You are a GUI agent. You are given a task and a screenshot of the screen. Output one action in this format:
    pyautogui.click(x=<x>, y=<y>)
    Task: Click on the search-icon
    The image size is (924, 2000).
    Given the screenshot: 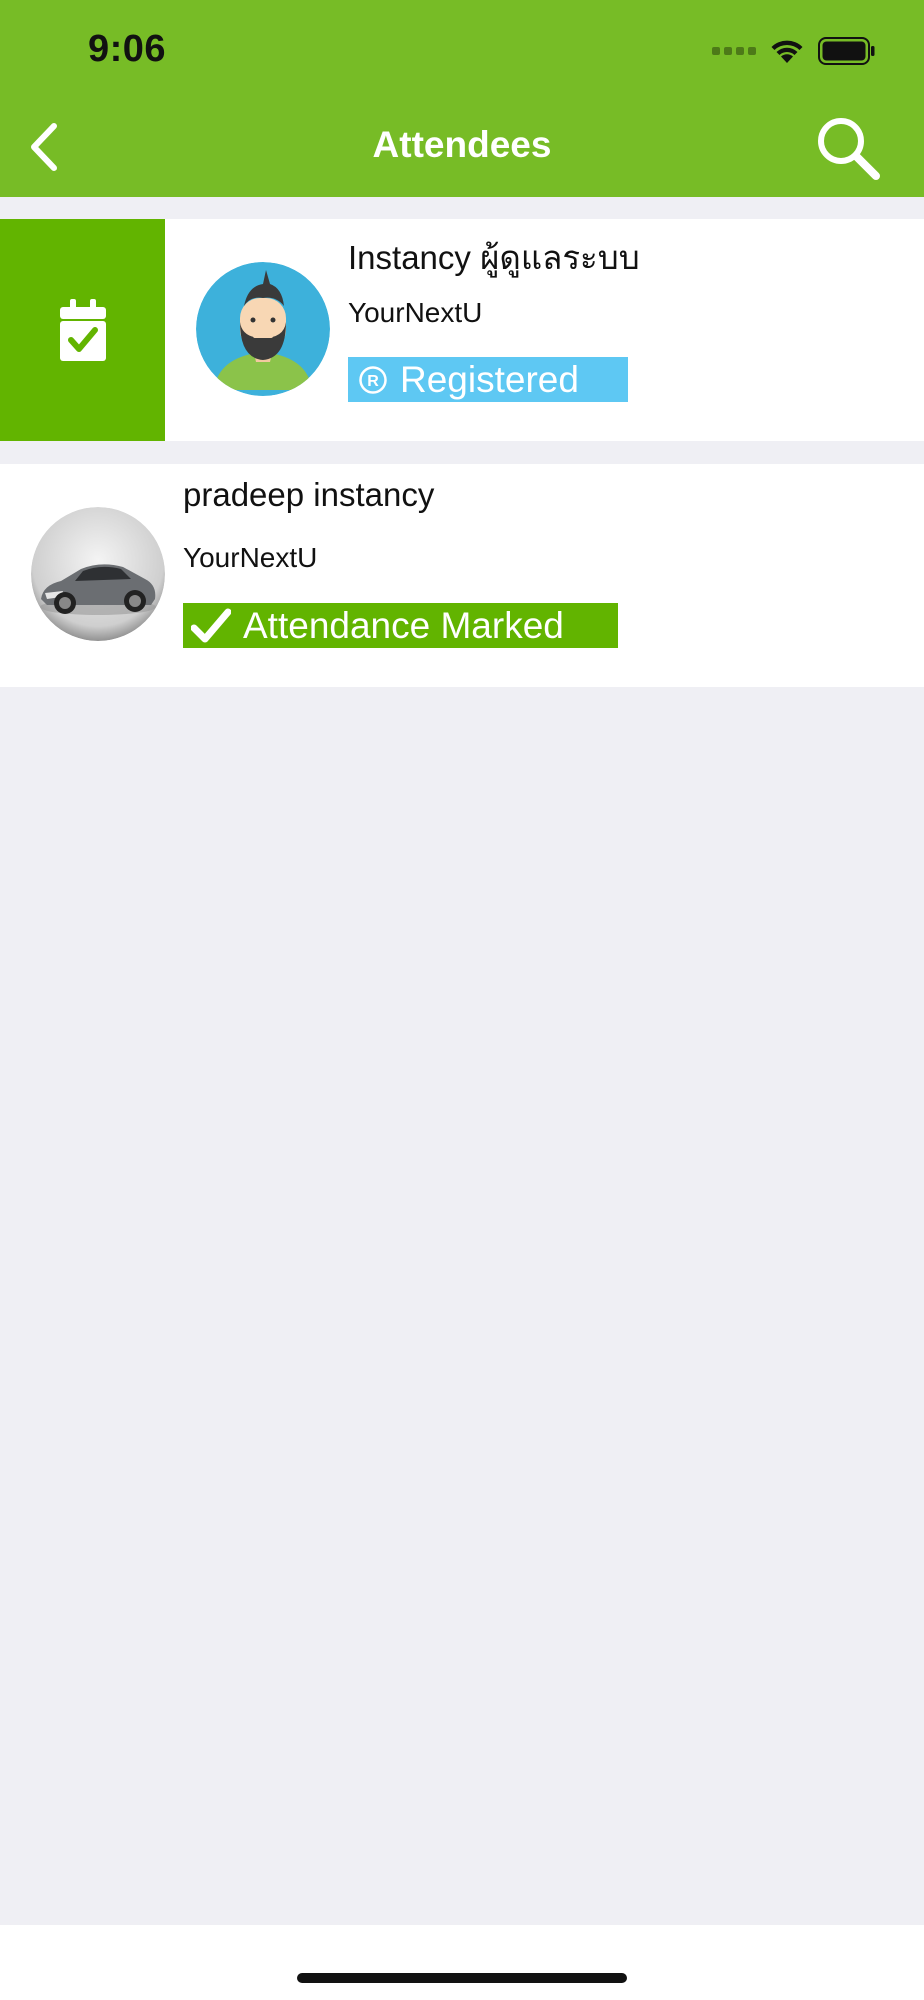 What is the action you would take?
    pyautogui.click(x=849, y=149)
    